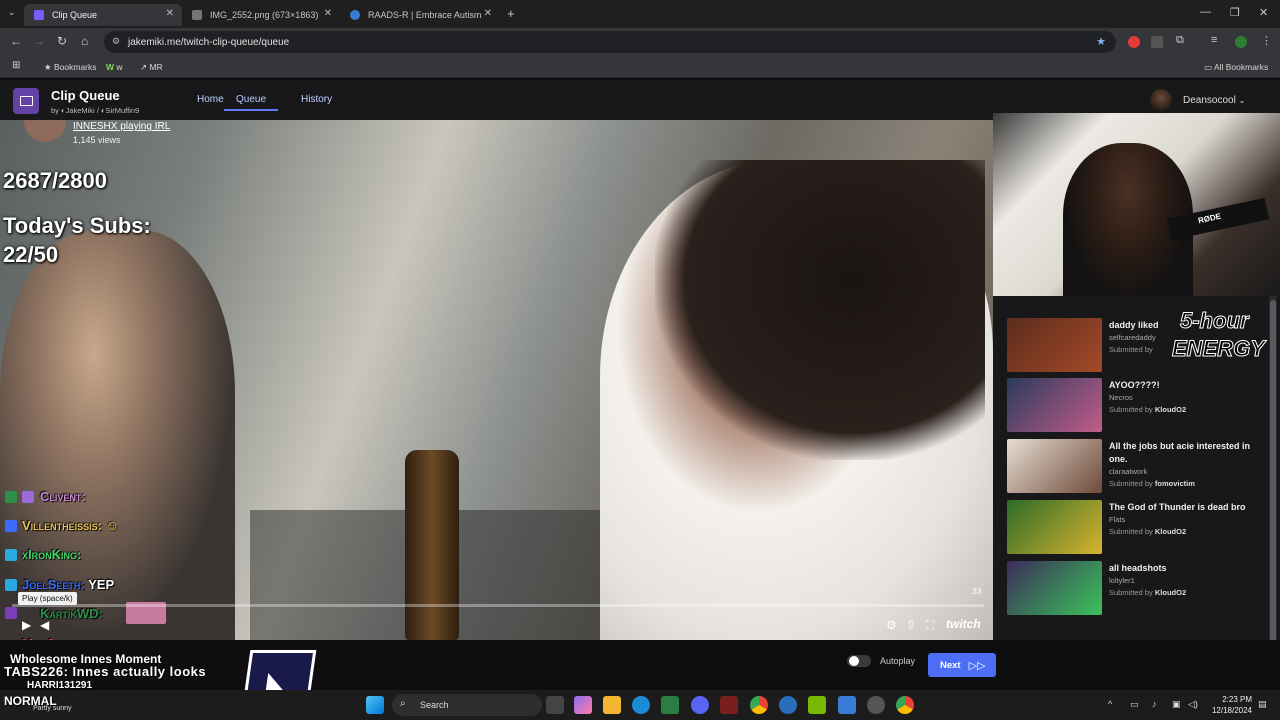 This screenshot has height=720, width=1280. What do you see at coordinates (891, 625) in the screenshot?
I see `settings-gear-icon: ⚙` at bounding box center [891, 625].